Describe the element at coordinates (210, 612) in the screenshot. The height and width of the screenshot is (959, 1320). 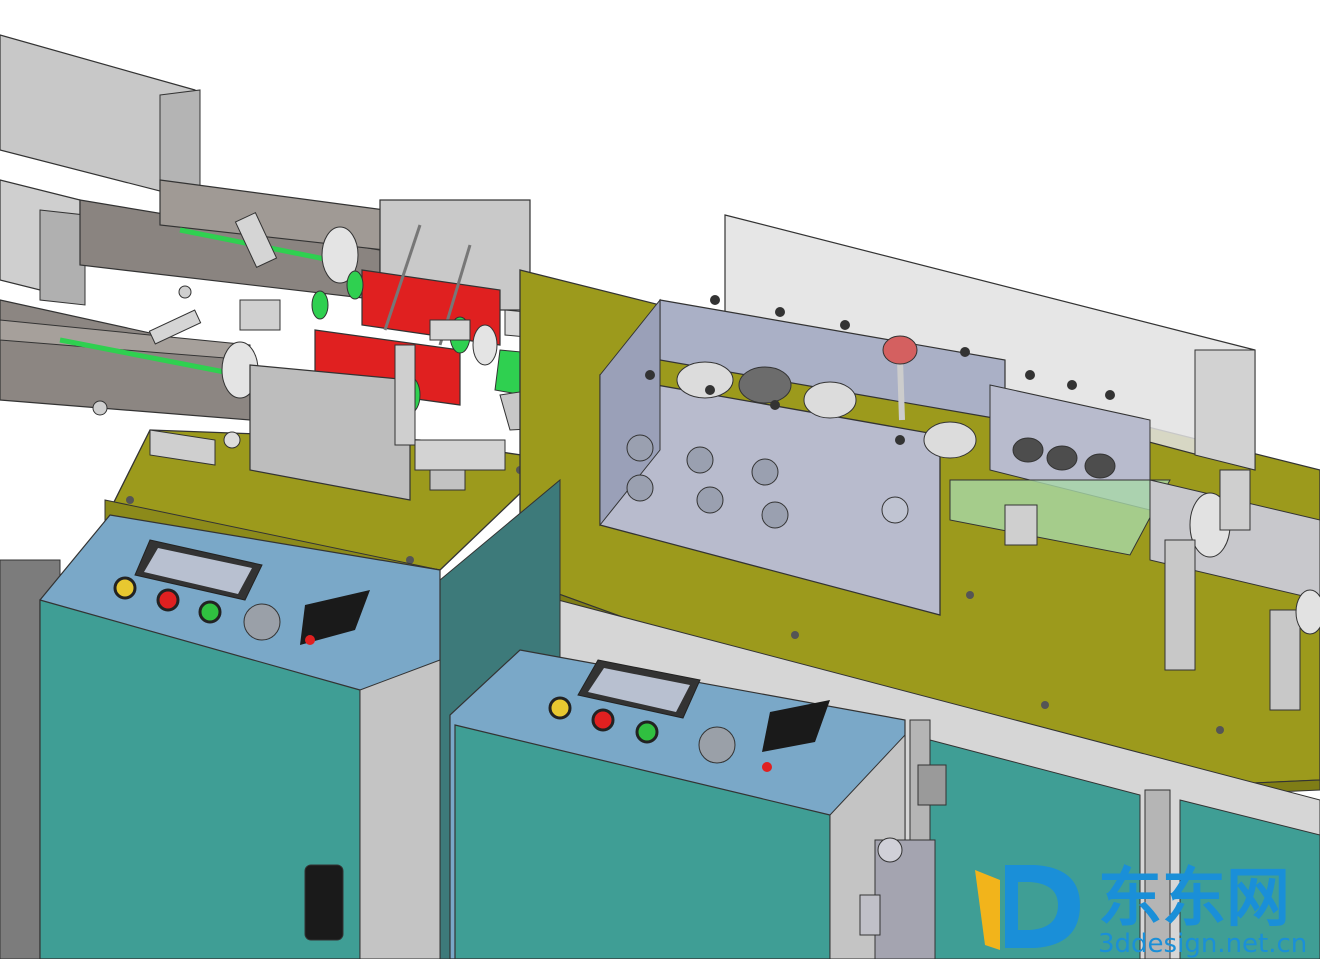
I see `left-green-pushbutton` at that location.